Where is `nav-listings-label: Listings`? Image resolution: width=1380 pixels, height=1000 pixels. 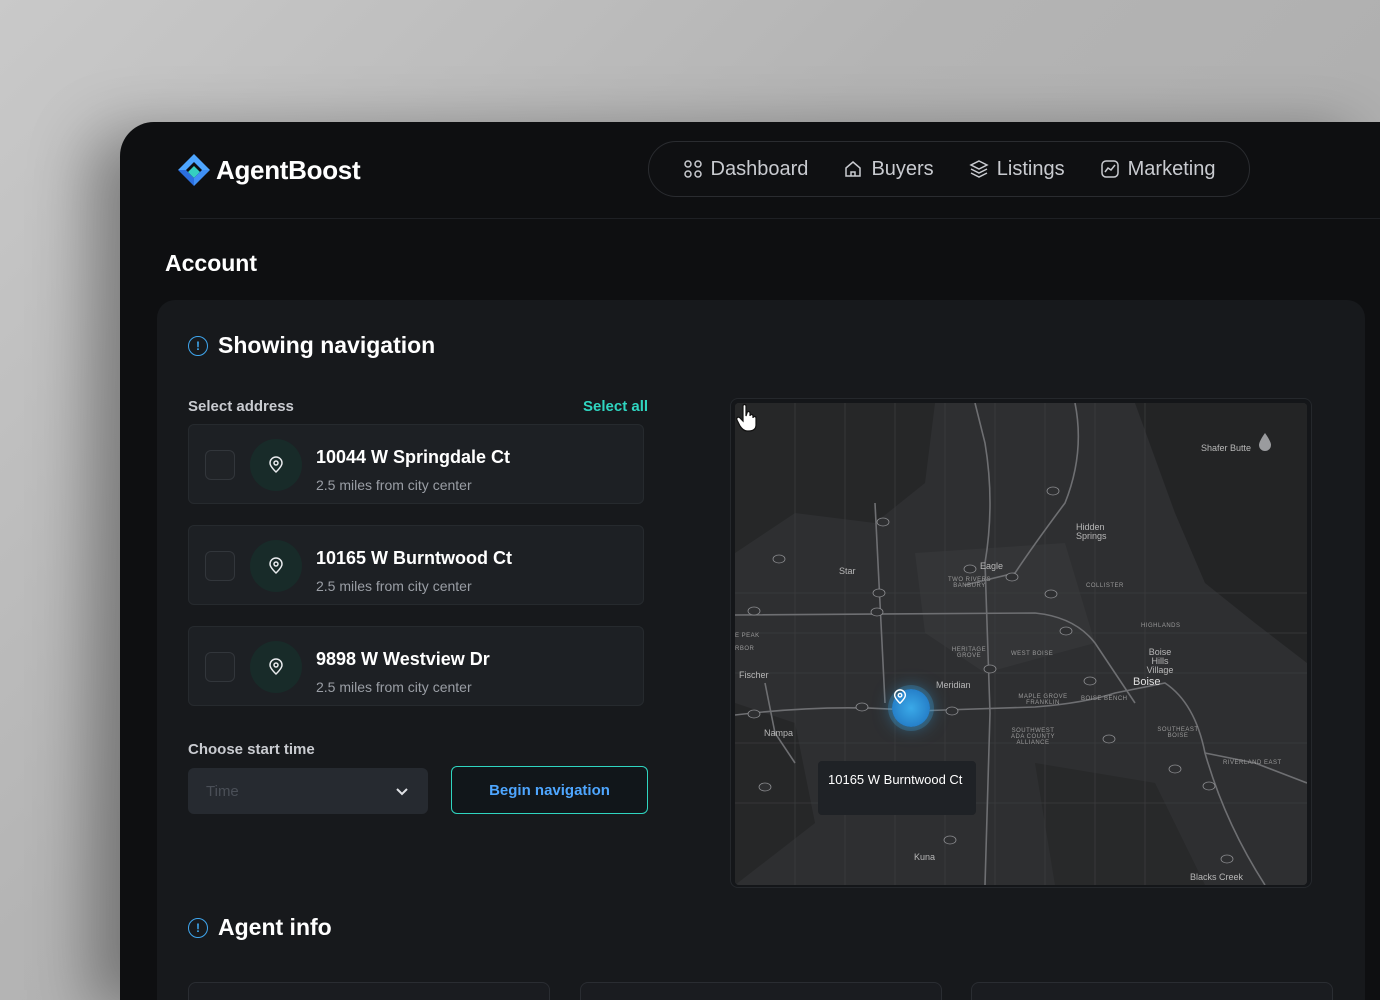 nav-listings-label: Listings is located at coordinates (1030, 168).